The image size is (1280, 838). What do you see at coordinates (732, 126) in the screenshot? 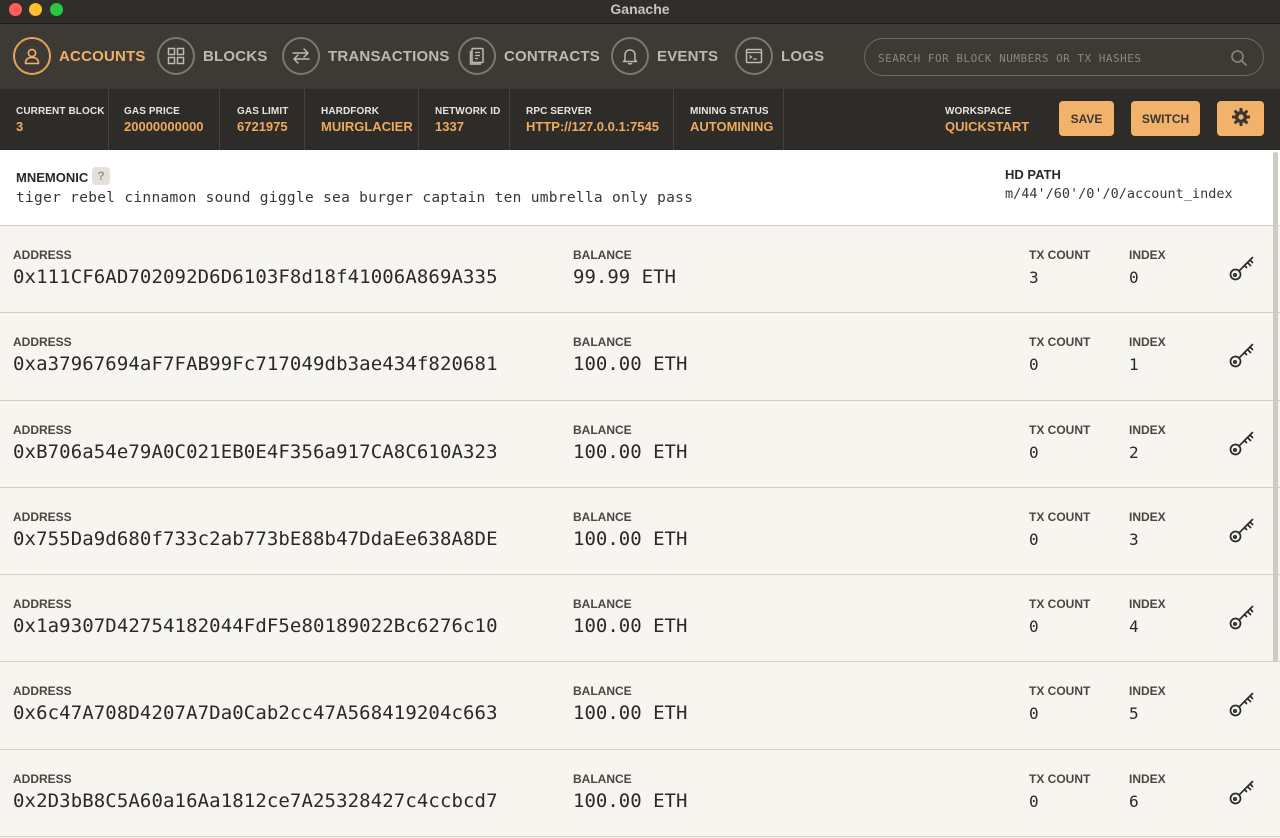
I see `mining-status-value: AUTOMINING` at bounding box center [732, 126].